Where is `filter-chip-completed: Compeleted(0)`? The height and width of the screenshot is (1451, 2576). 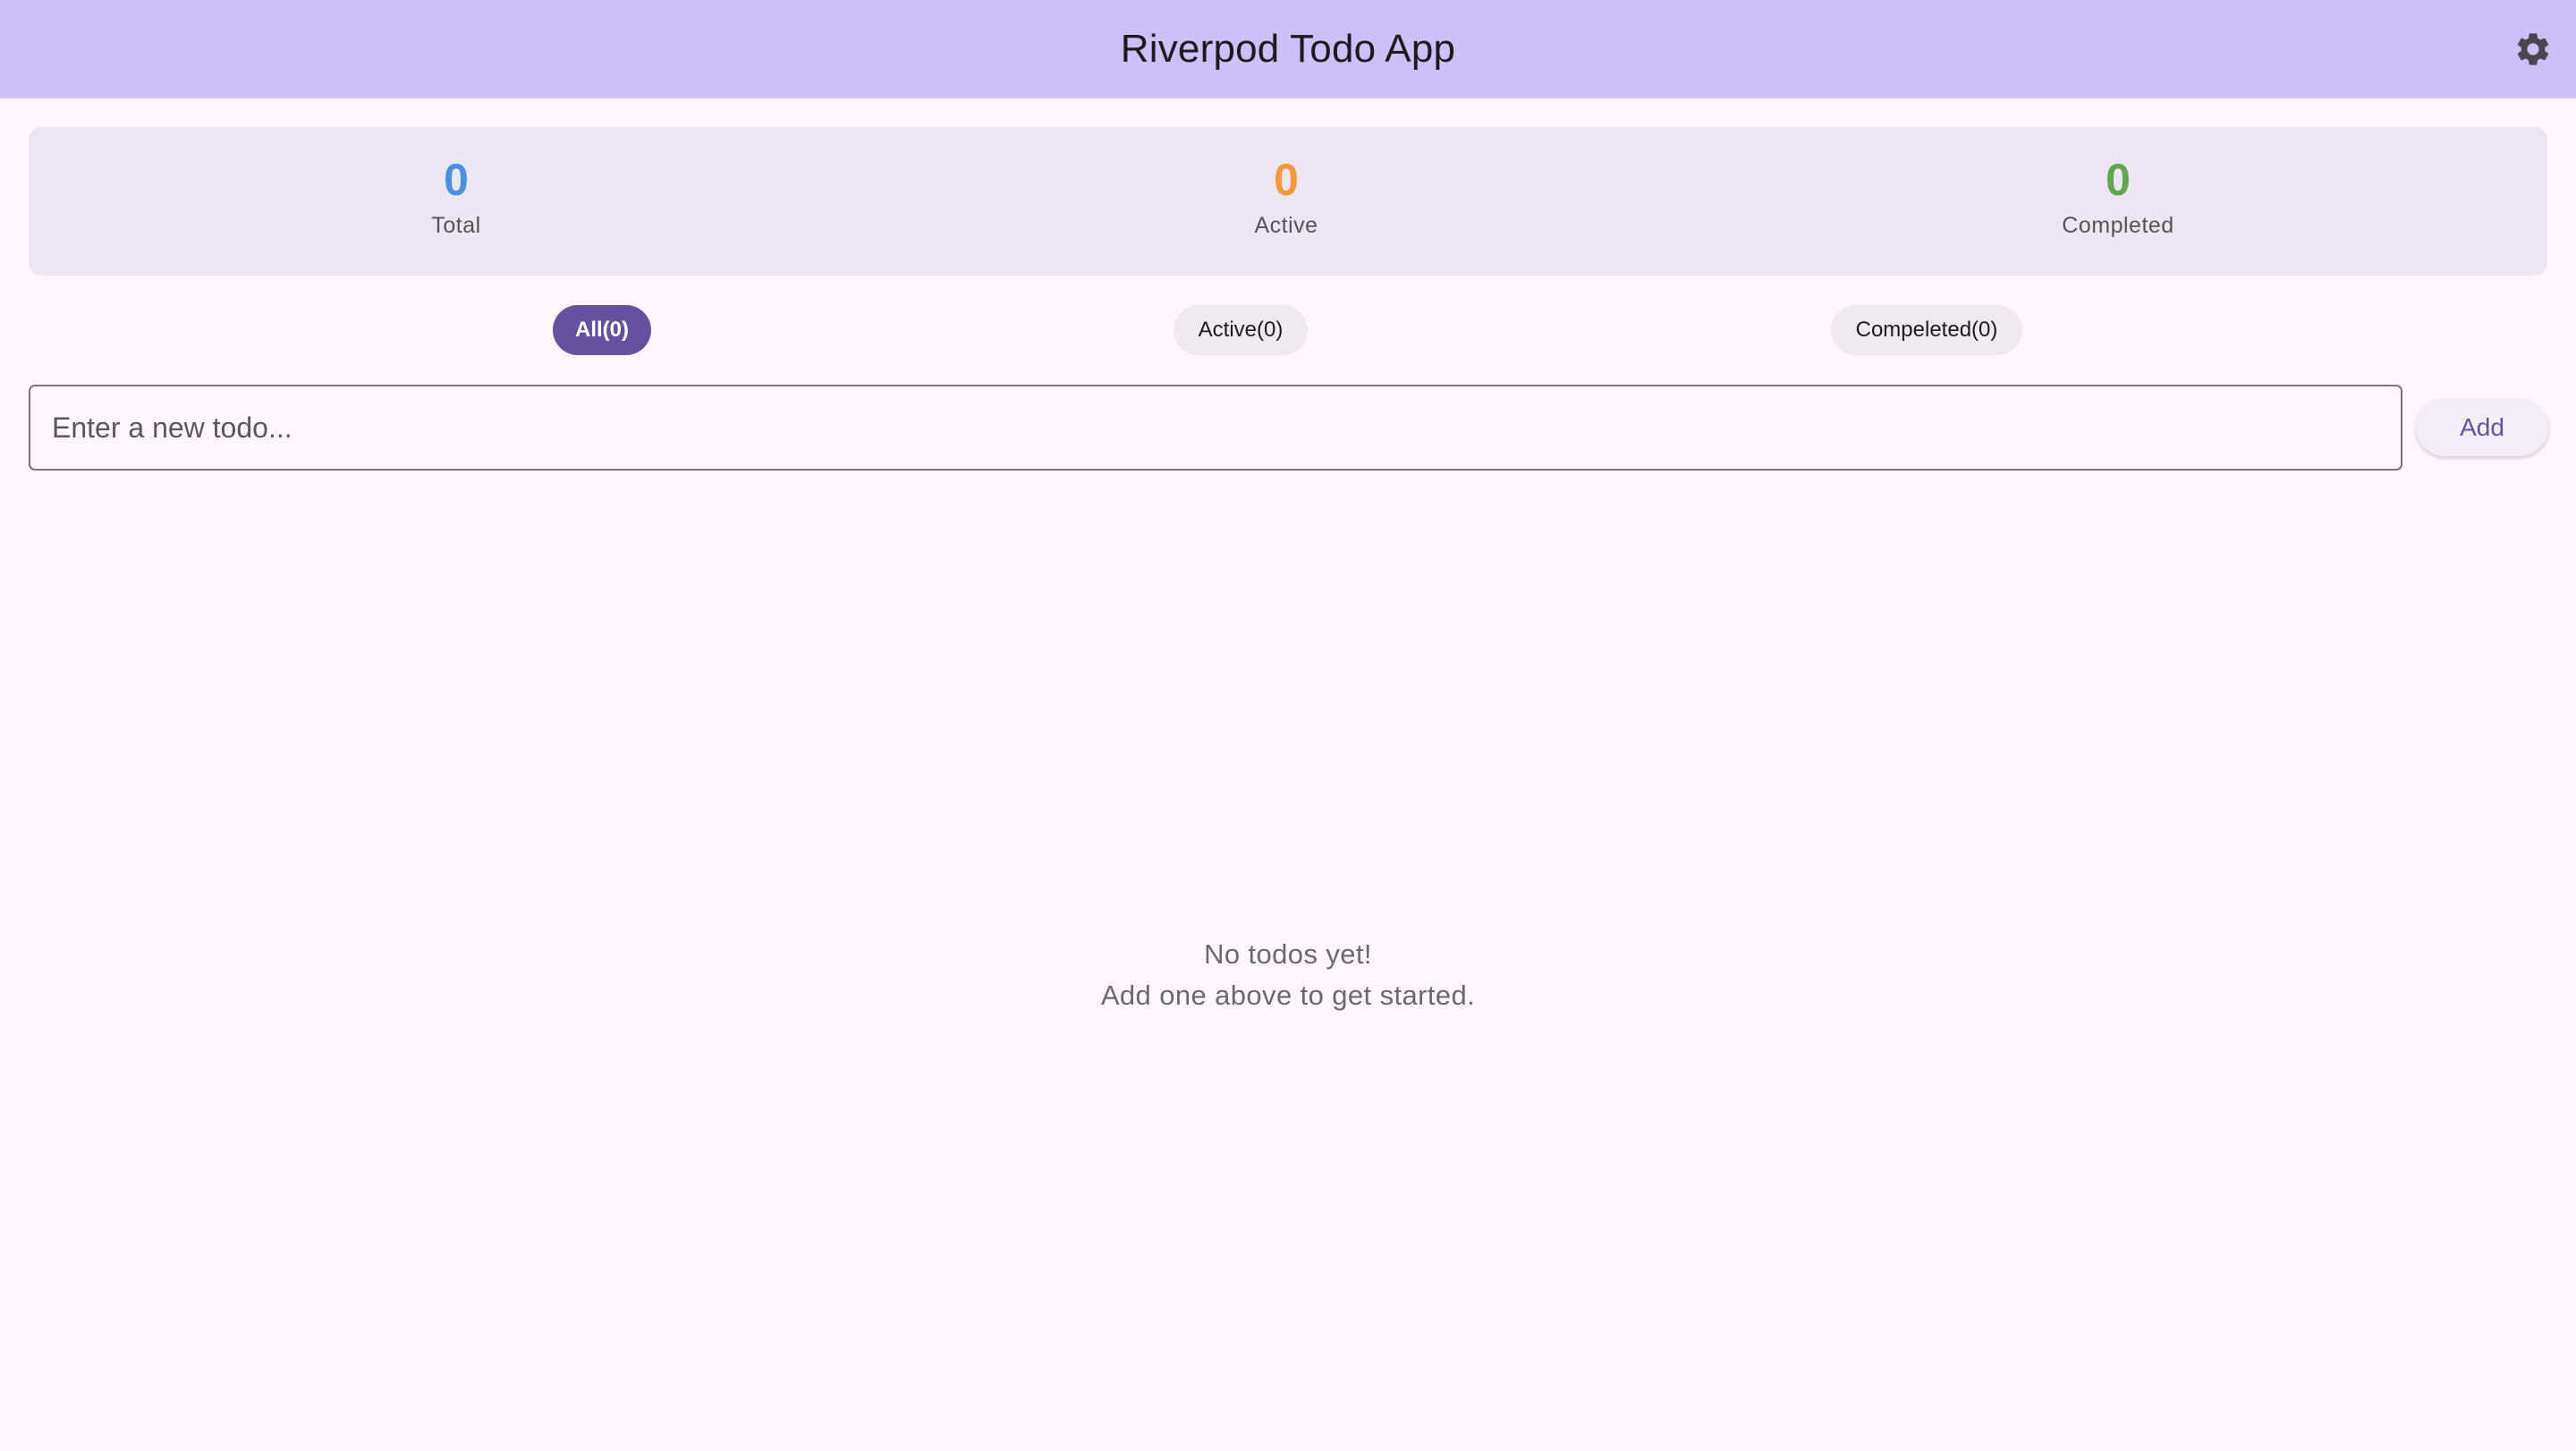
filter-chip-completed: Compeleted(0) is located at coordinates (1926, 330).